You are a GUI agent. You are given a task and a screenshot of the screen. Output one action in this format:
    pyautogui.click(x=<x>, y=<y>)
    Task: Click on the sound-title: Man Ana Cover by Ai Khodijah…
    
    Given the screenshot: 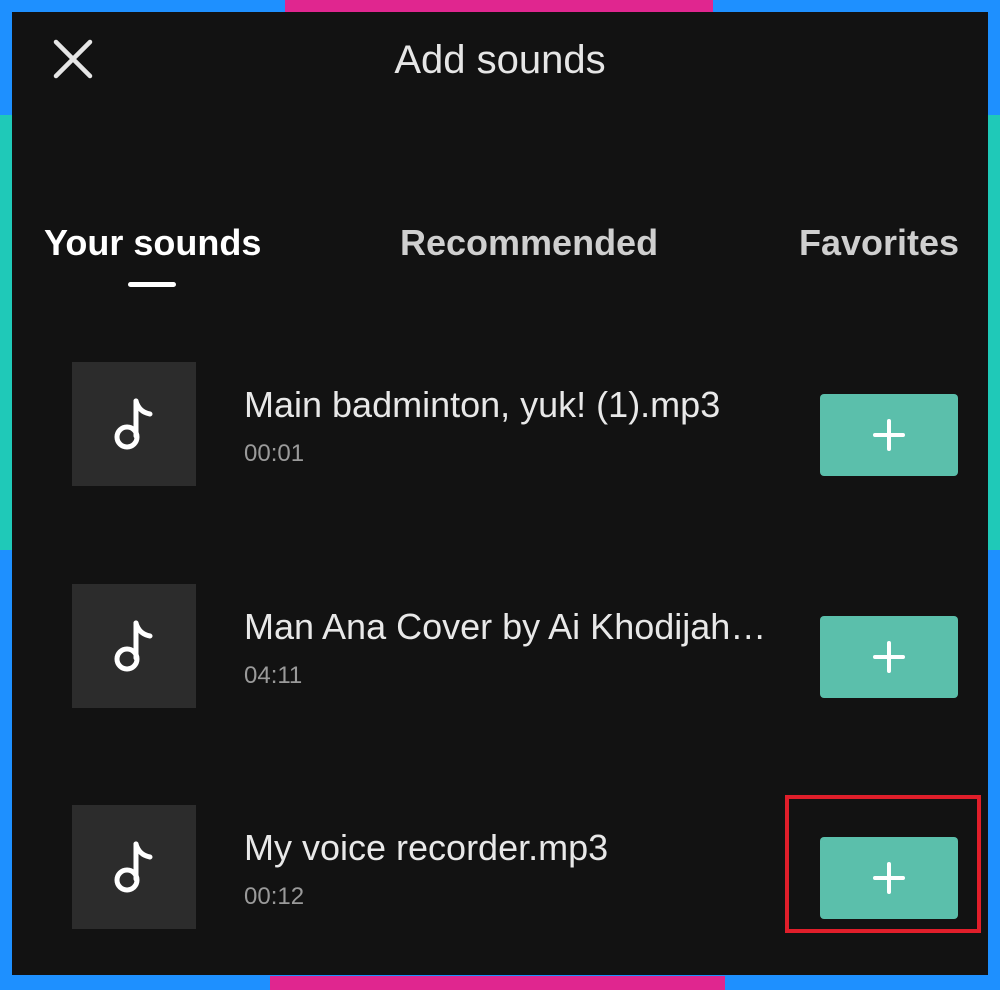 What is the action you would take?
    pyautogui.click(x=505, y=626)
    